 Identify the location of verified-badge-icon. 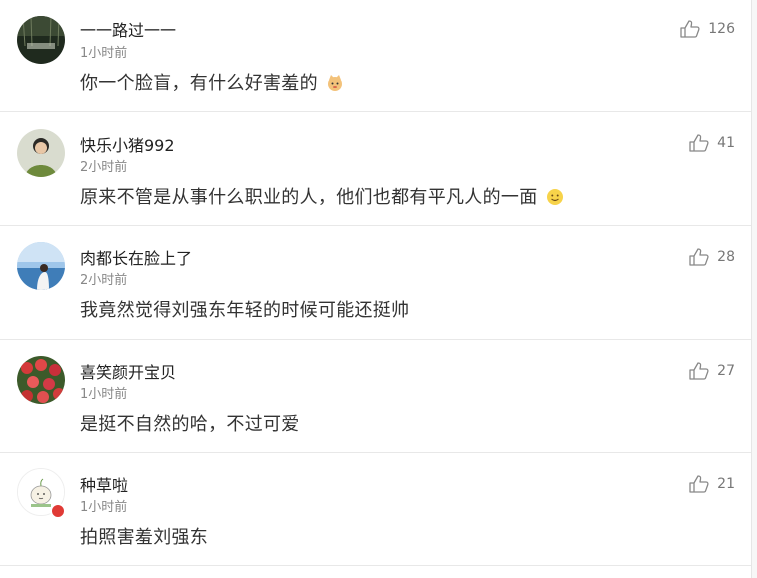
(58, 511).